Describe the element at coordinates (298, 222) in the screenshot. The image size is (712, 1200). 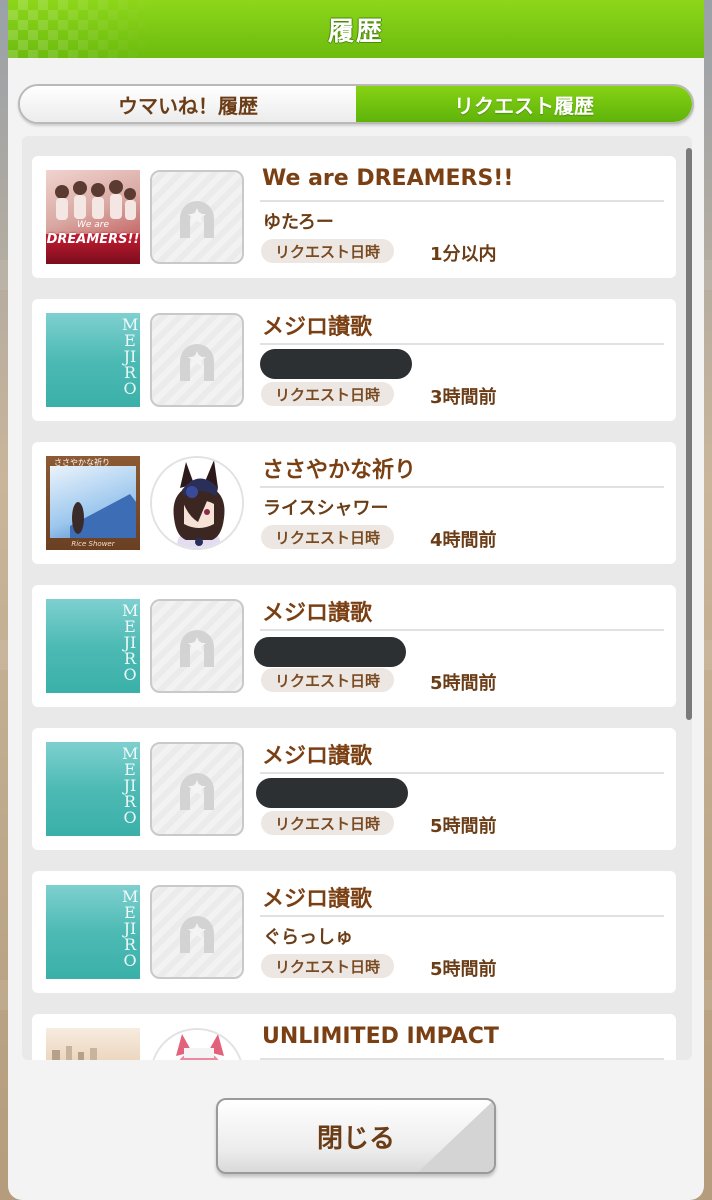
I see `requester-name: ゆたろー` at that location.